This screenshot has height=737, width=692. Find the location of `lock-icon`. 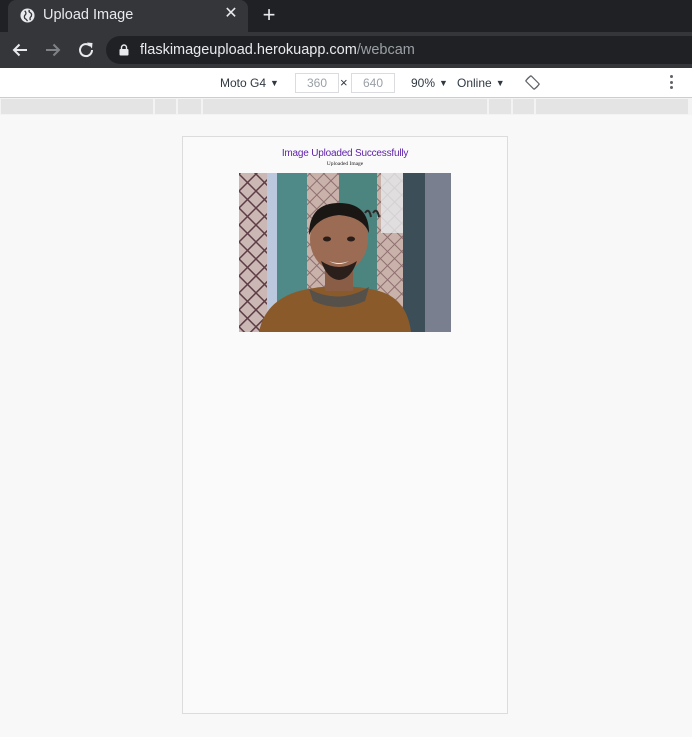

lock-icon is located at coordinates (124, 50).